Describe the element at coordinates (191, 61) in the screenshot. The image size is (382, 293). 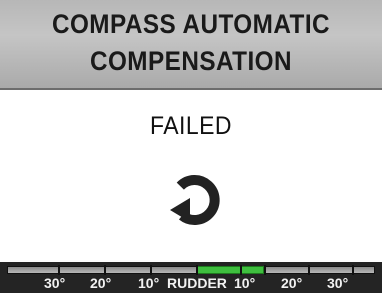
I see `title-line-2: COMPENSATION` at that location.